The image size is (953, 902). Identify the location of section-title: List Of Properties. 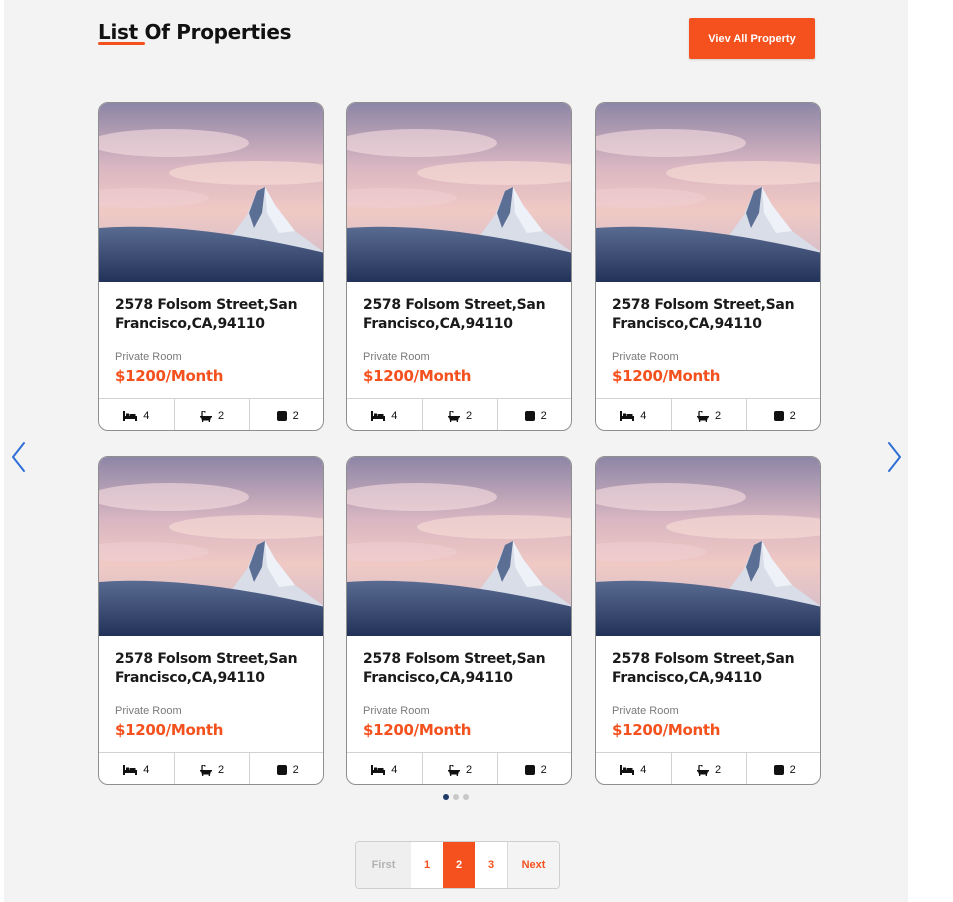
(195, 32).